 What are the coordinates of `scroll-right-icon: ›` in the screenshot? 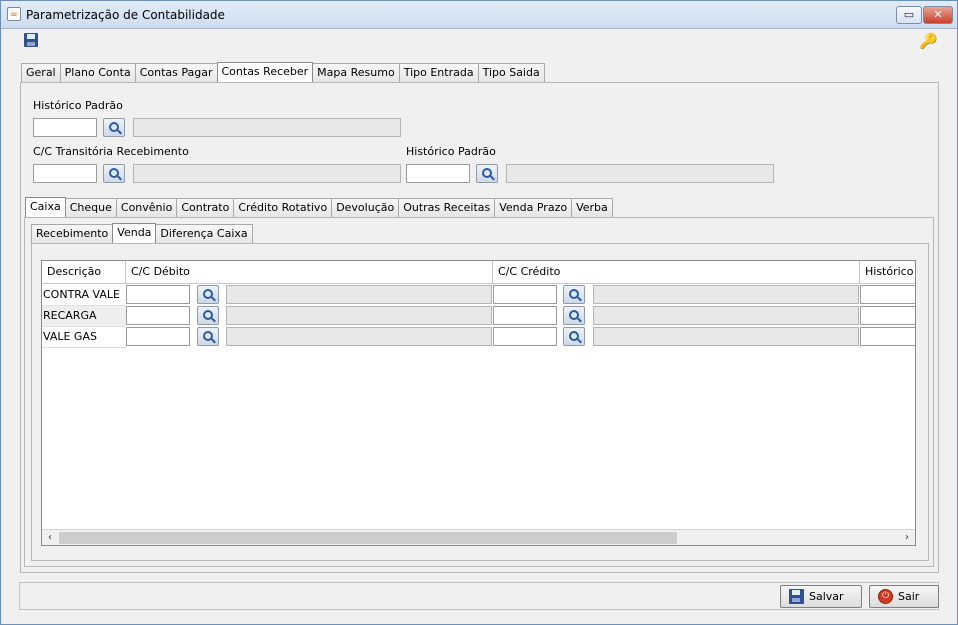 It's located at (907, 537).